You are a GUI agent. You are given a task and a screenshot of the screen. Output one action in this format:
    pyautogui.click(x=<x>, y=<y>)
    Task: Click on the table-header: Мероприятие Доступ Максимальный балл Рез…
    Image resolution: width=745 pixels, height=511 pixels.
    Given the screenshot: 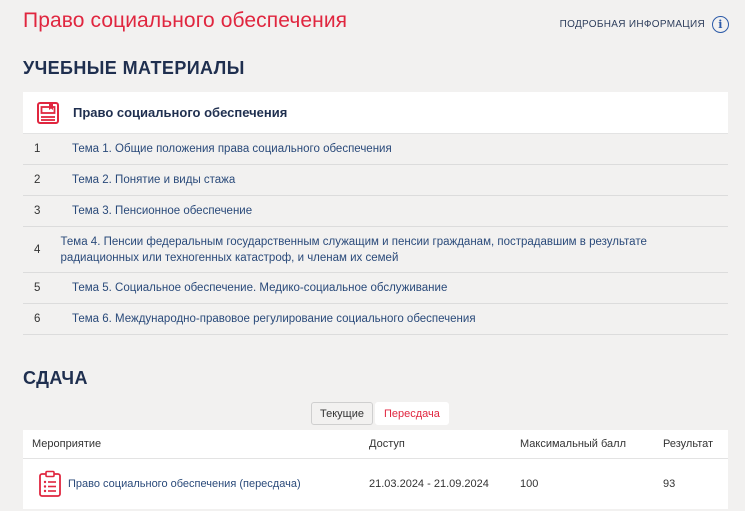 What is the action you would take?
    pyautogui.click(x=375, y=444)
    